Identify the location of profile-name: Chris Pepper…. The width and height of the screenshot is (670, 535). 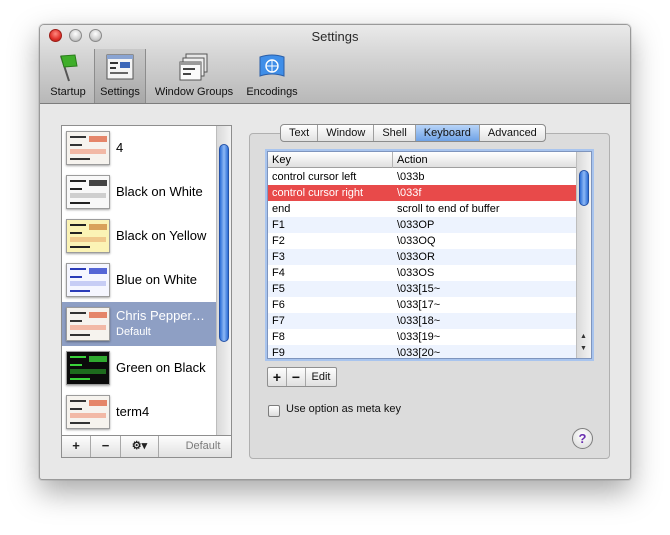
(160, 315).